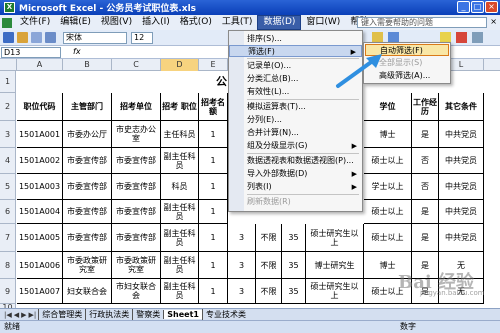 This screenshot has height=333, width=500. Describe the element at coordinates (136, 107) in the screenshot. I see `header-cell: 招考单位` at that location.